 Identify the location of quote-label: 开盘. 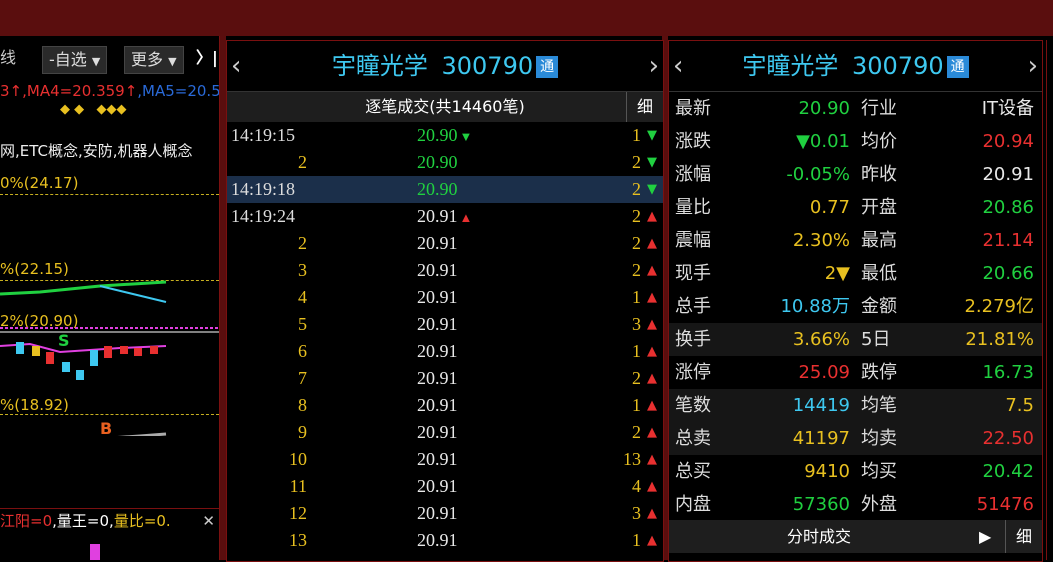
(879, 207).